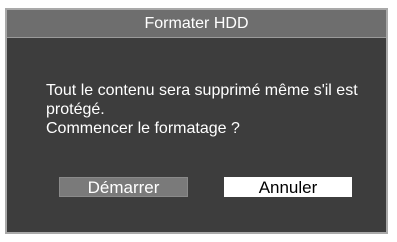 The width and height of the screenshot is (397, 242). Describe the element at coordinates (143, 128) in the screenshot. I see `message-line-3: Commencer le formatage ?` at that location.